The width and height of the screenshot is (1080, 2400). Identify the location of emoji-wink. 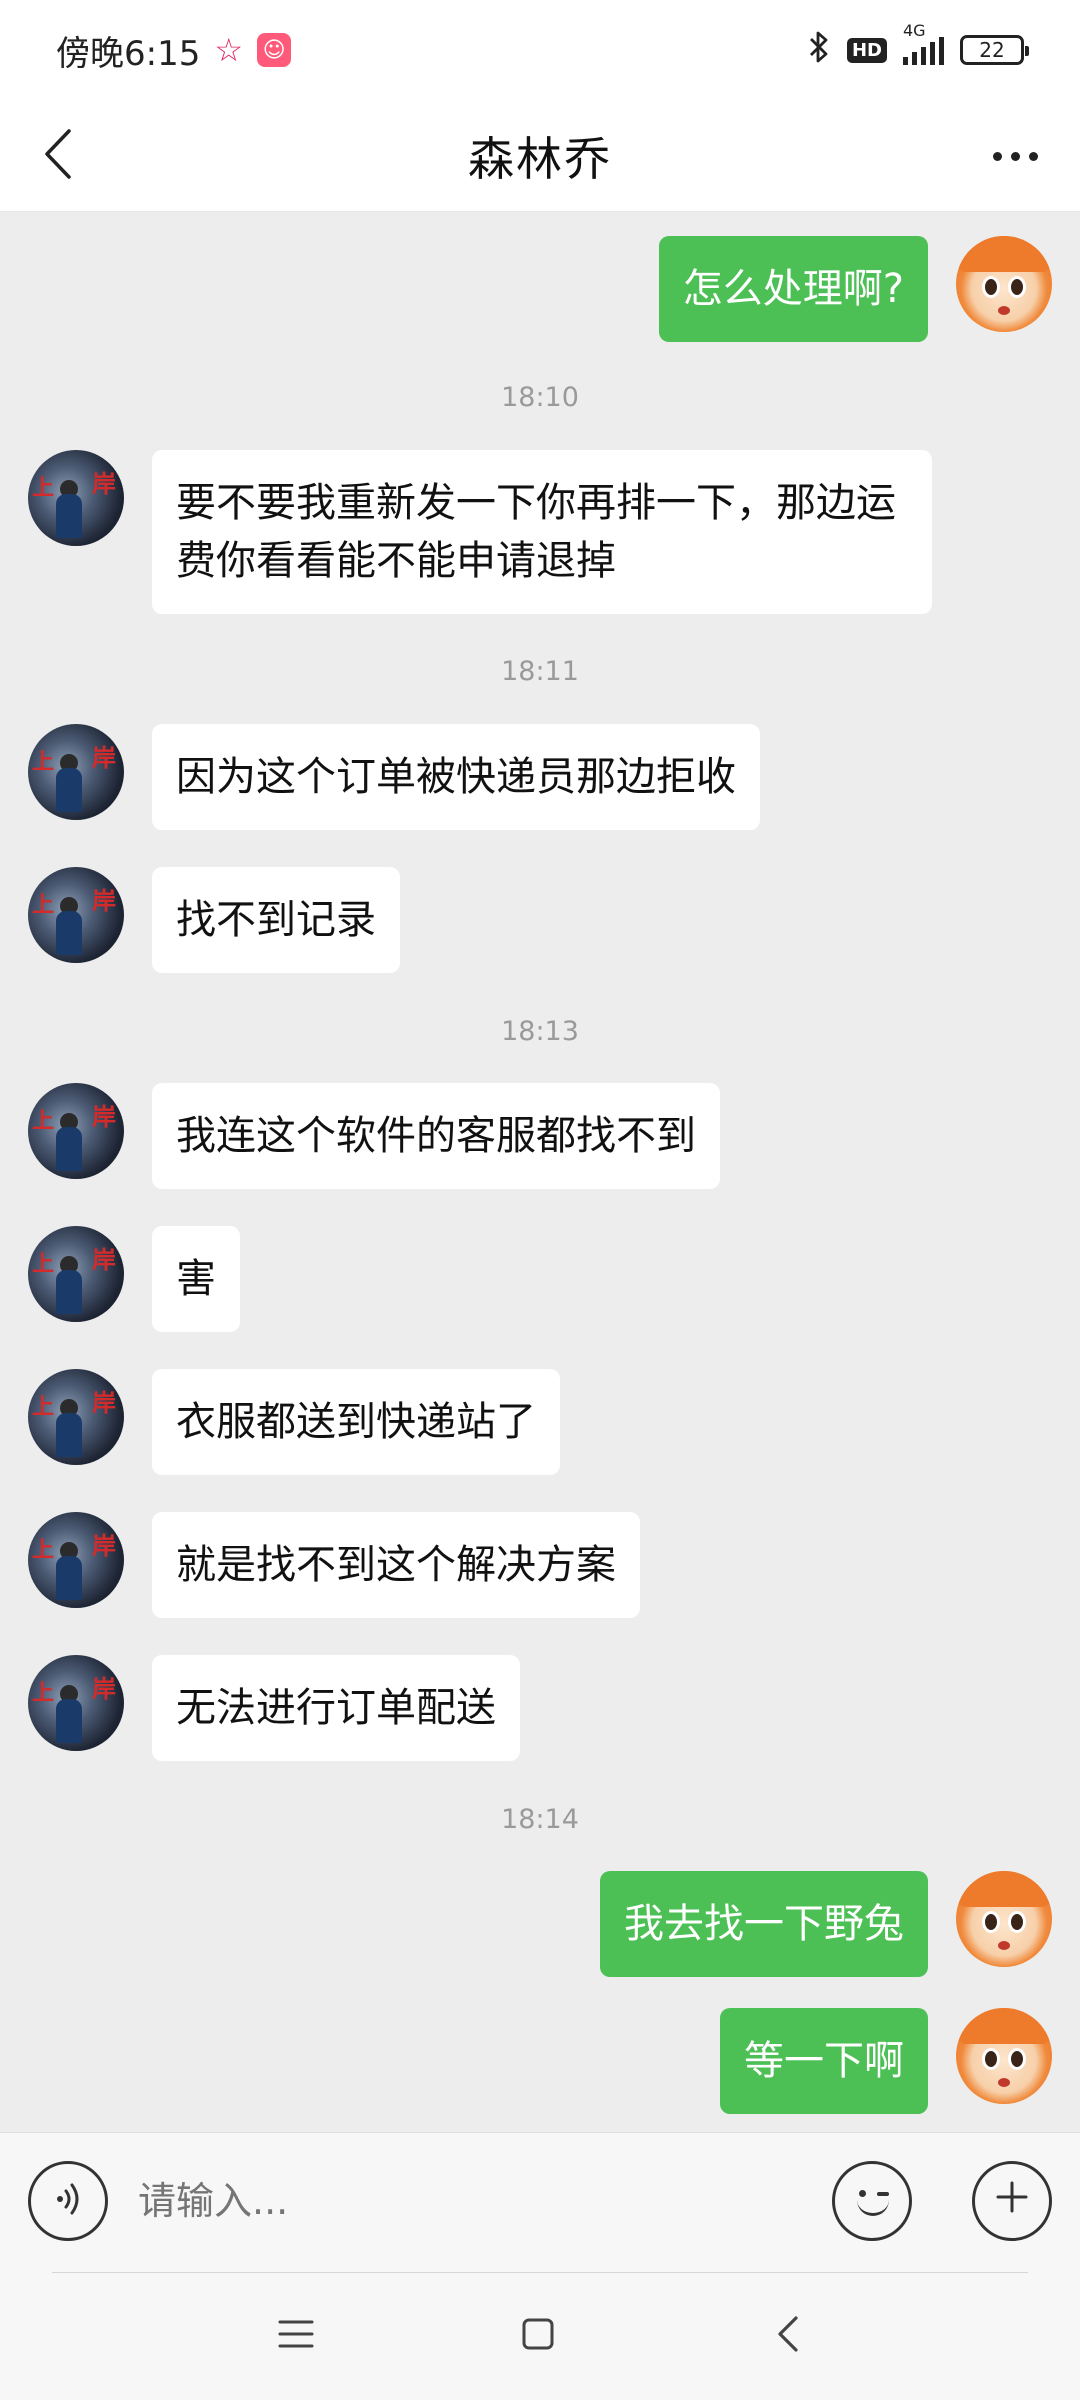
(883, 2194).